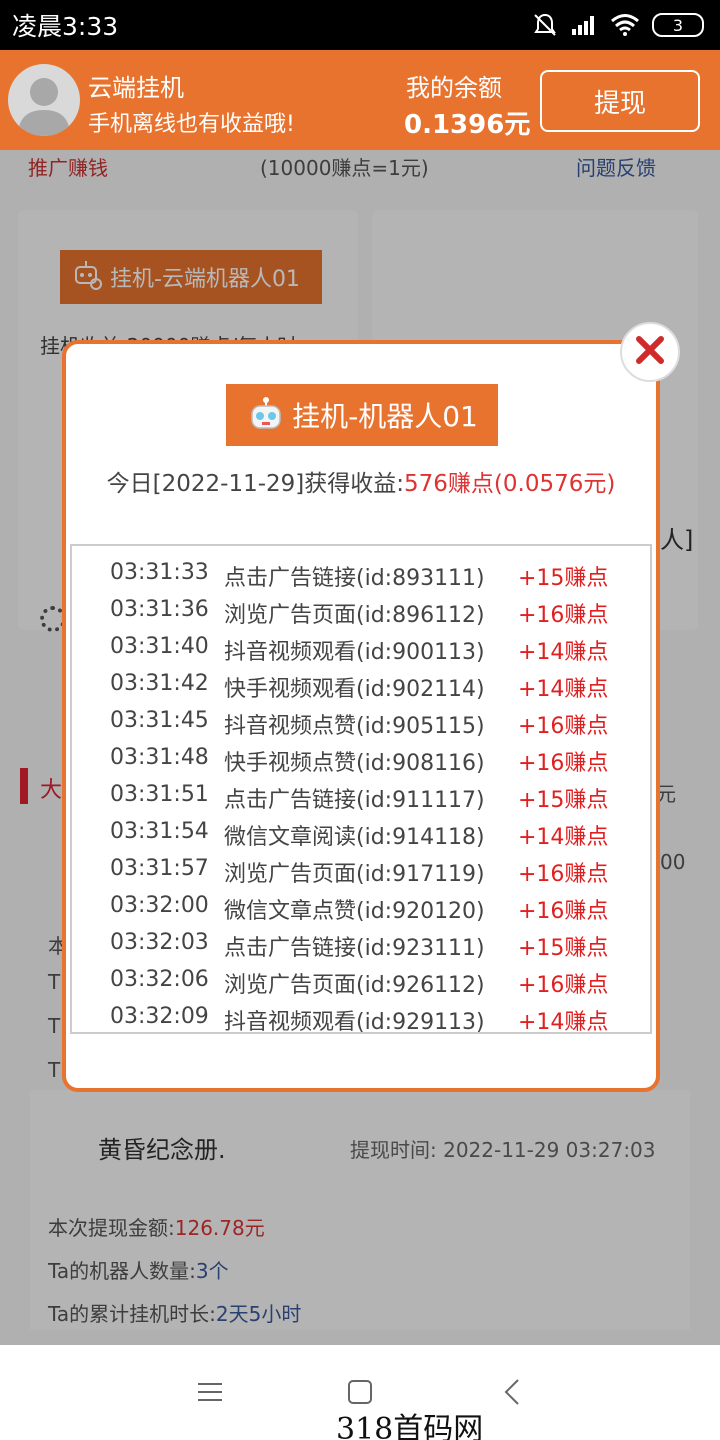 The height and width of the screenshot is (1440, 720). I want to click on balance-label: 我的余额, so click(454, 88).